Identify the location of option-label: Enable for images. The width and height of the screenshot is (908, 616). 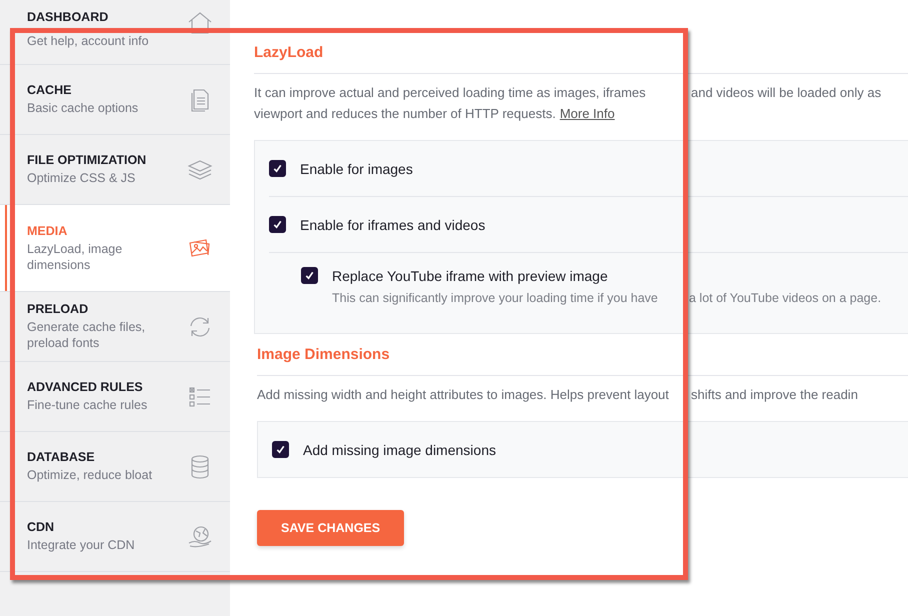
(356, 168).